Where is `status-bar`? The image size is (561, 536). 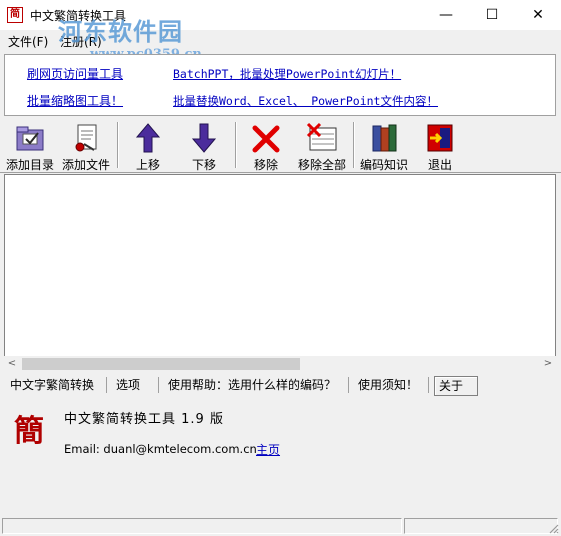
status-bar is located at coordinates (280, 526).